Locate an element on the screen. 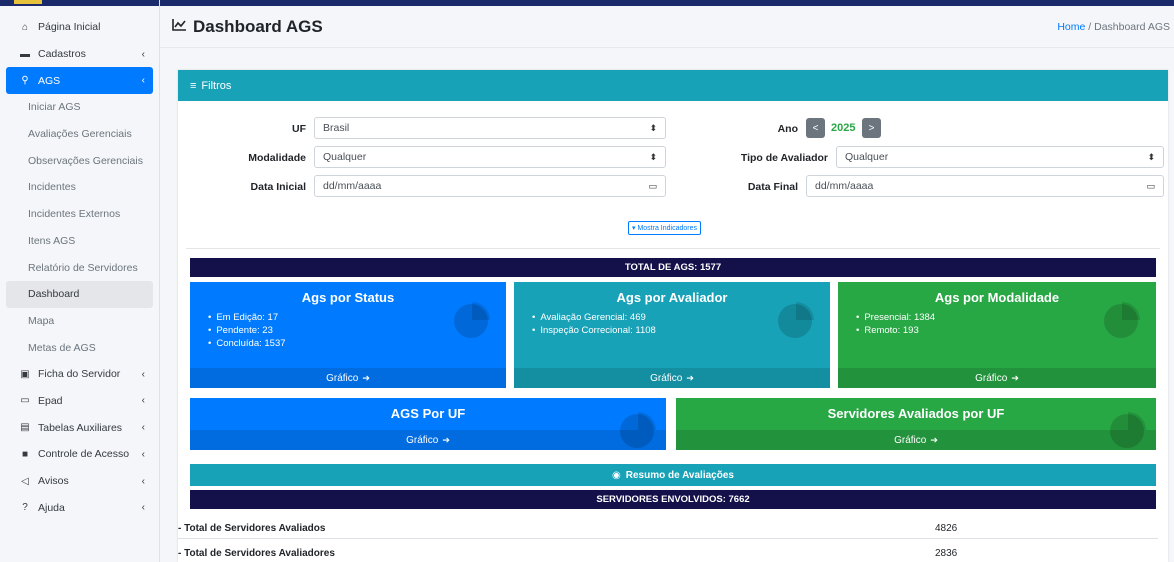  sidebar-item-pagina-inicial: ⌂ Página Inicial is located at coordinates (79, 27).